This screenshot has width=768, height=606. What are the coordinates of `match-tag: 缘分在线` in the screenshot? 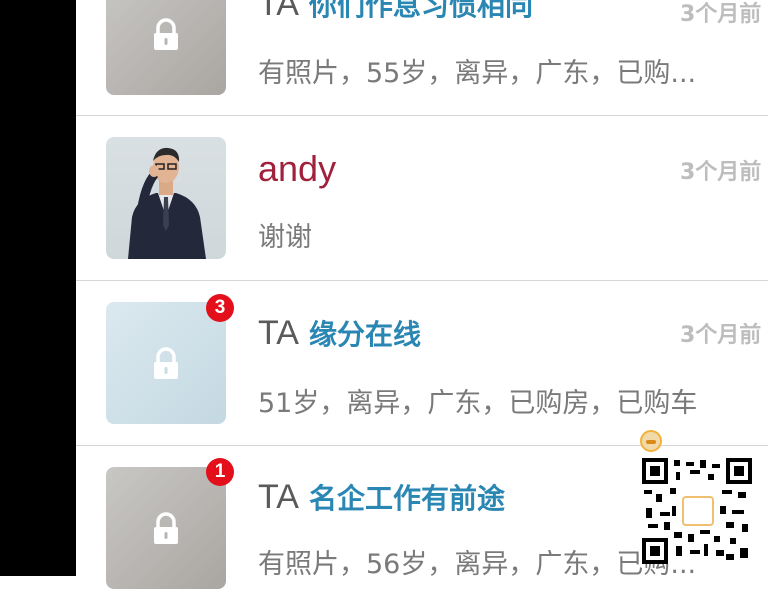 It's located at (364, 334).